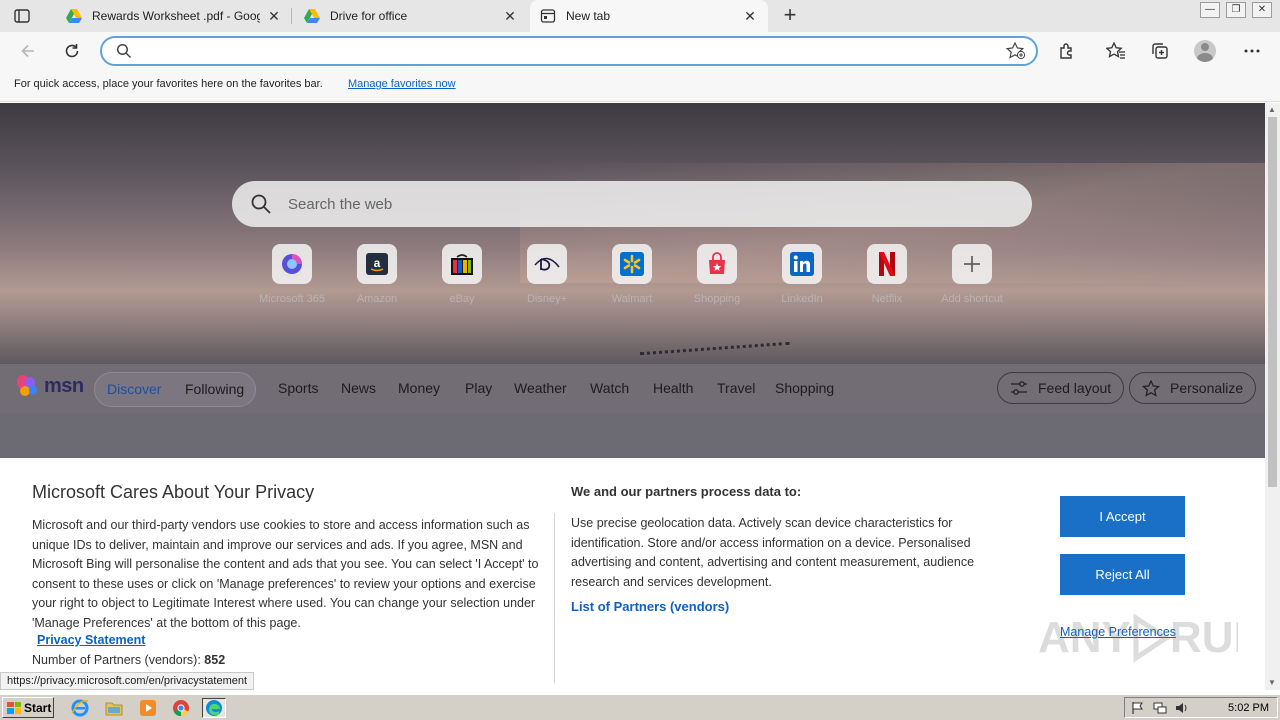 This screenshot has width=1280, height=720. What do you see at coordinates (1204, 637) in the screenshot?
I see `svg-text: RUN` at bounding box center [1204, 637].